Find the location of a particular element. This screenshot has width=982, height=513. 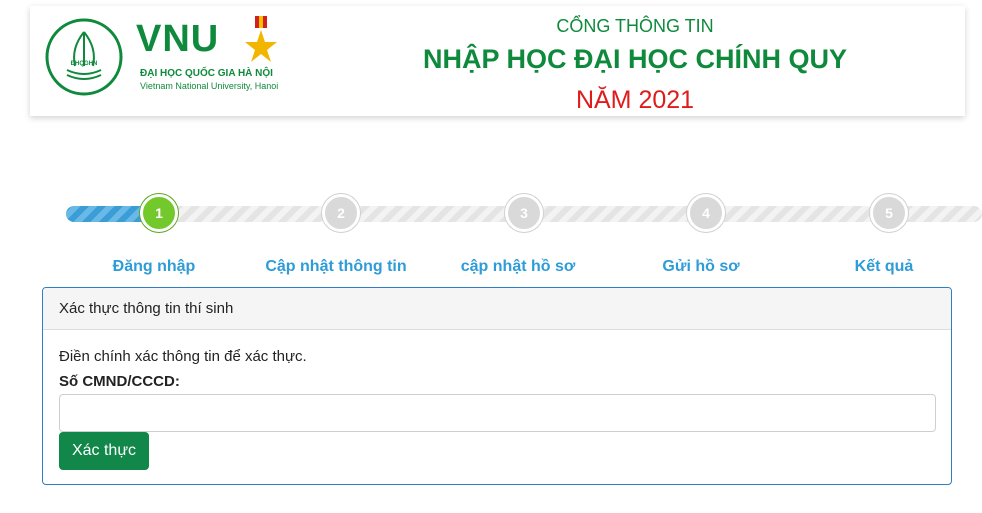

id-number-label: Số CMND/CCCD: is located at coordinates (119, 381).